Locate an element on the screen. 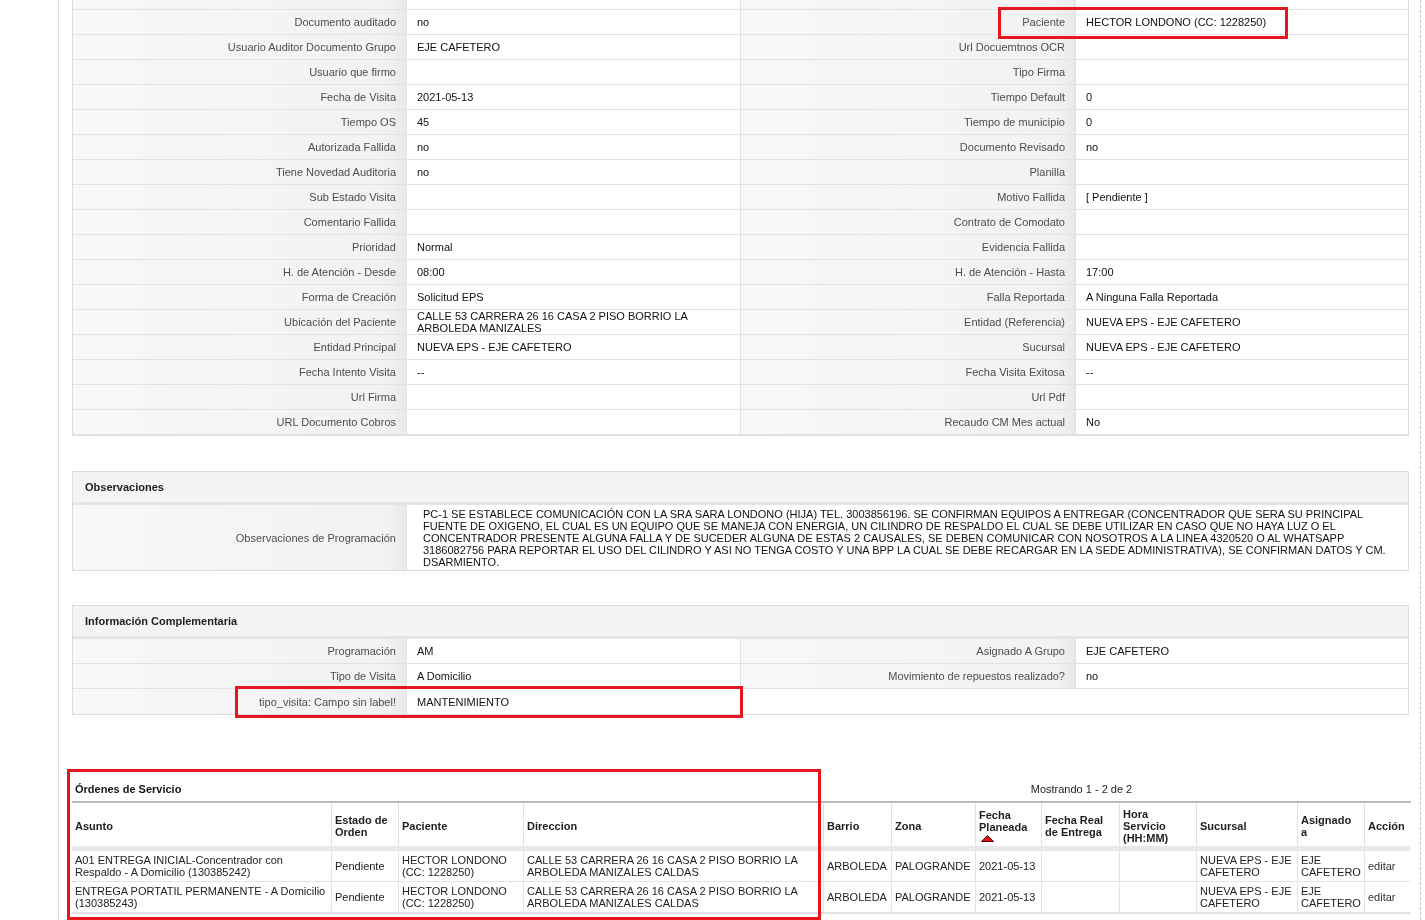  field-label: Url Docuemtnos OCR is located at coordinates (908, 47).